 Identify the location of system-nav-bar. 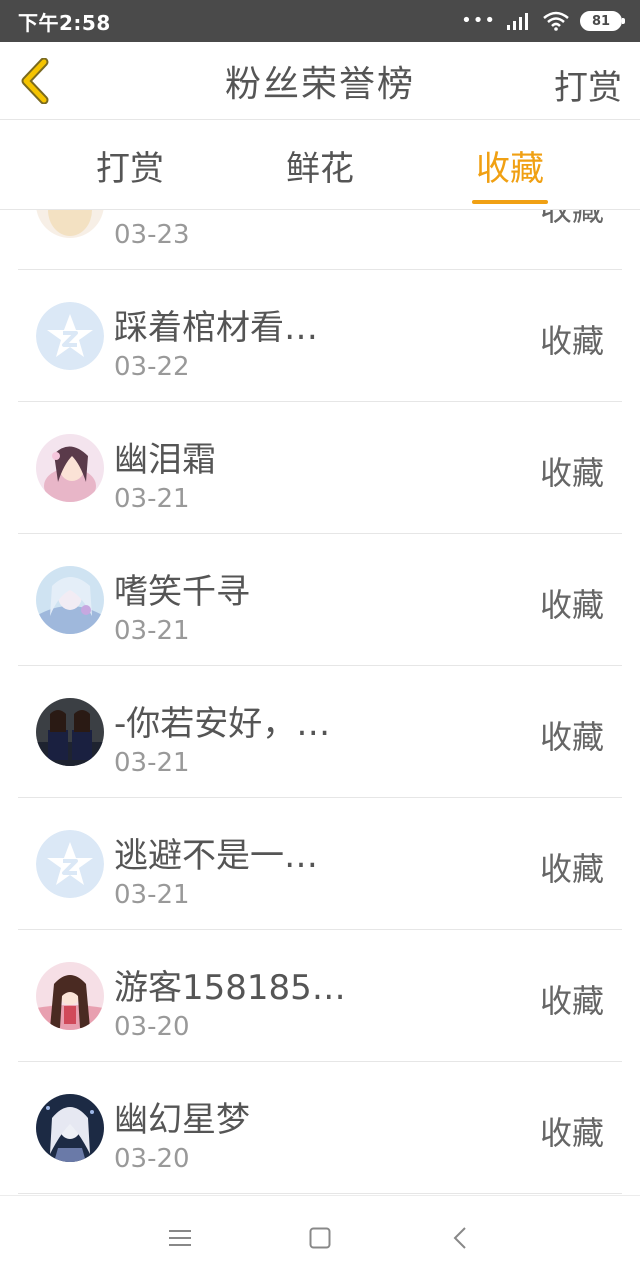
(320, 1237).